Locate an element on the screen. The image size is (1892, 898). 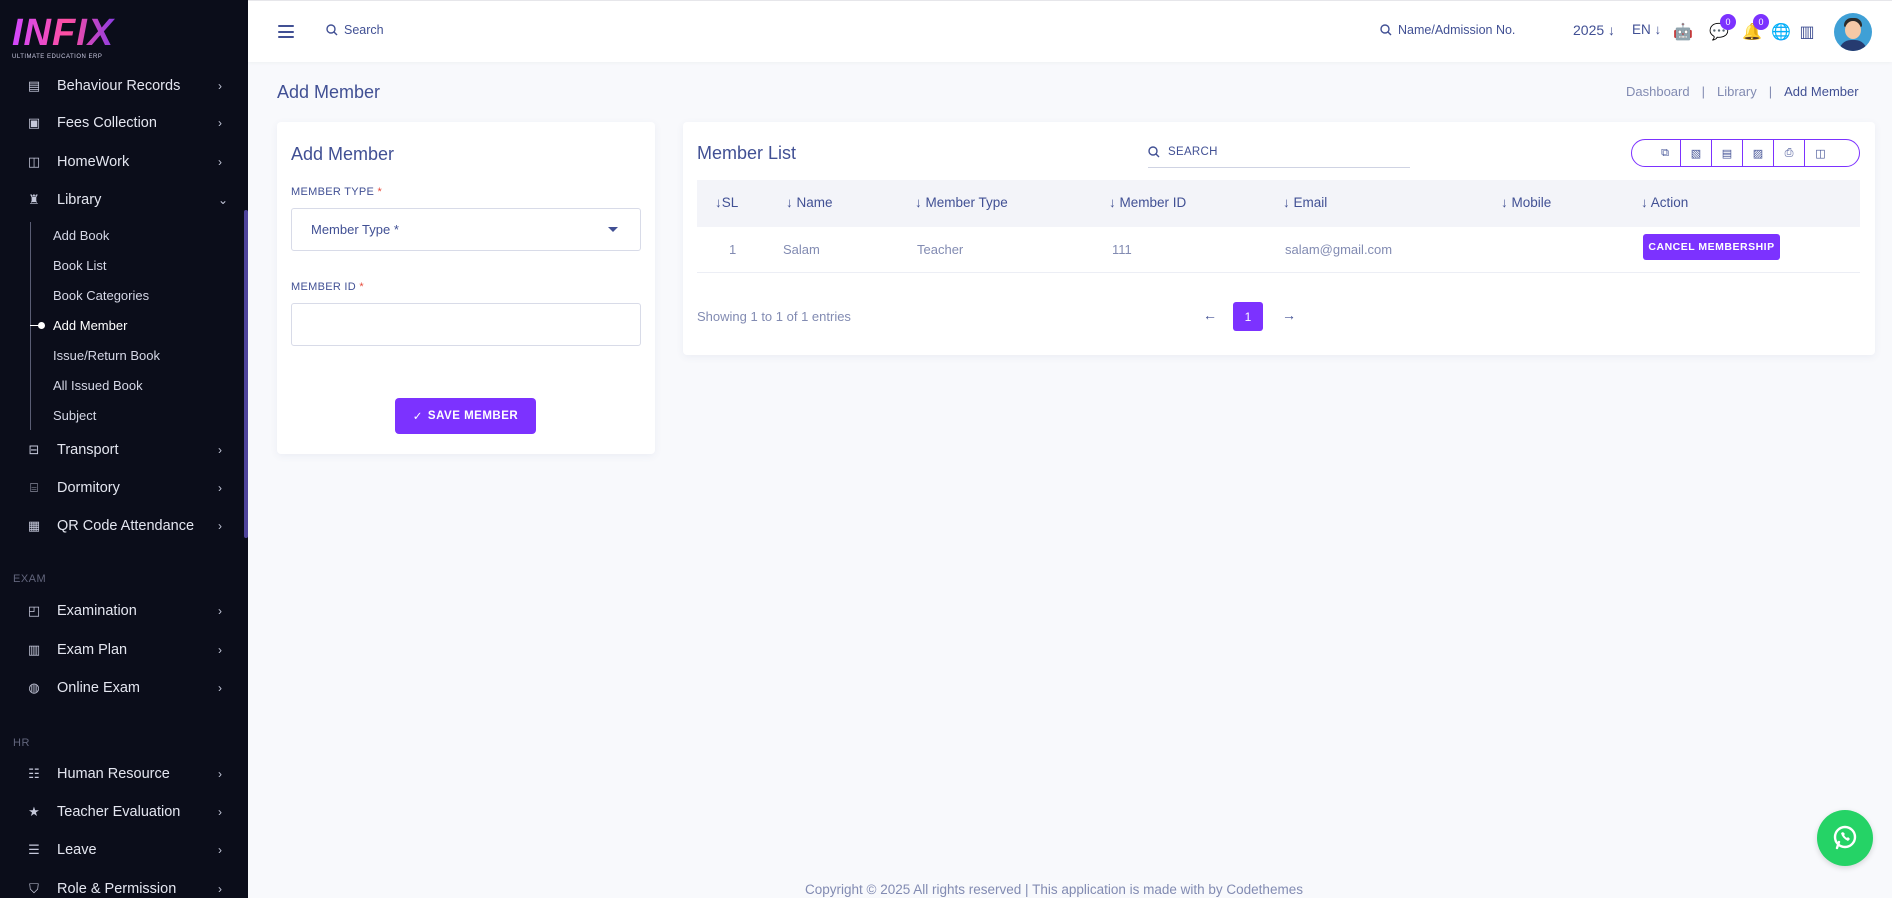
sidebar-item-human-resource: ☷ Human Resource › is located at coordinates (120, 774).